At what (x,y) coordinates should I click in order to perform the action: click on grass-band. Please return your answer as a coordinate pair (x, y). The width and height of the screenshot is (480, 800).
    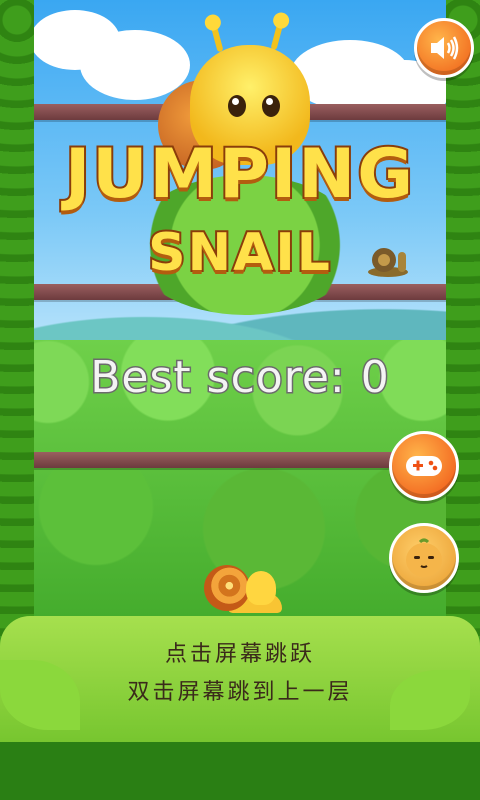
    Looking at the image, I should click on (240, 771).